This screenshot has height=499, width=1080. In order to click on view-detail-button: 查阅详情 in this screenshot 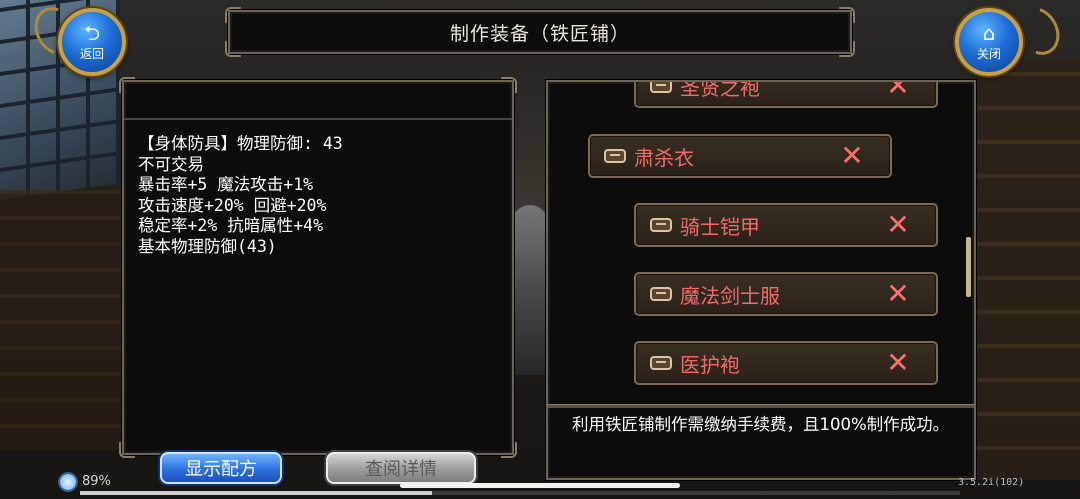, I will do `click(401, 468)`.